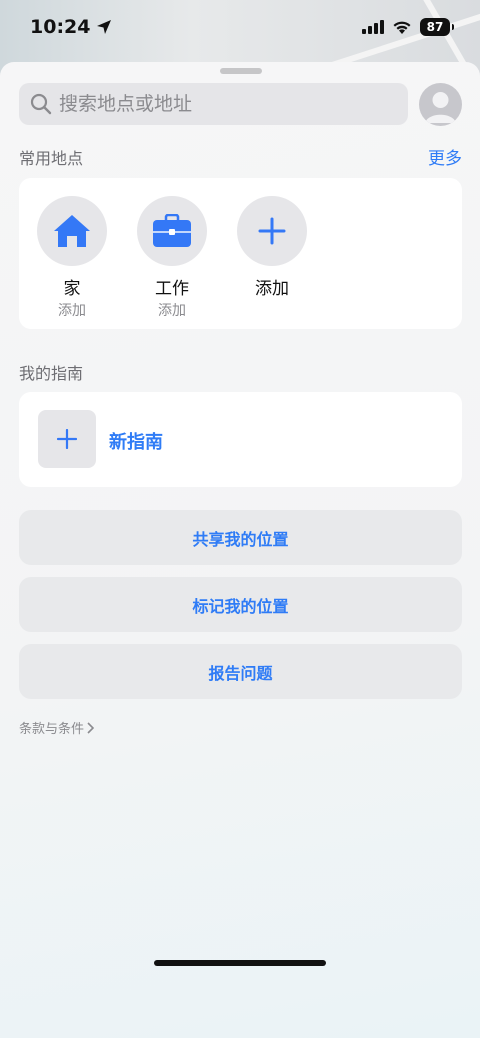  What do you see at coordinates (440, 107) in the screenshot?
I see `person-icon` at bounding box center [440, 107].